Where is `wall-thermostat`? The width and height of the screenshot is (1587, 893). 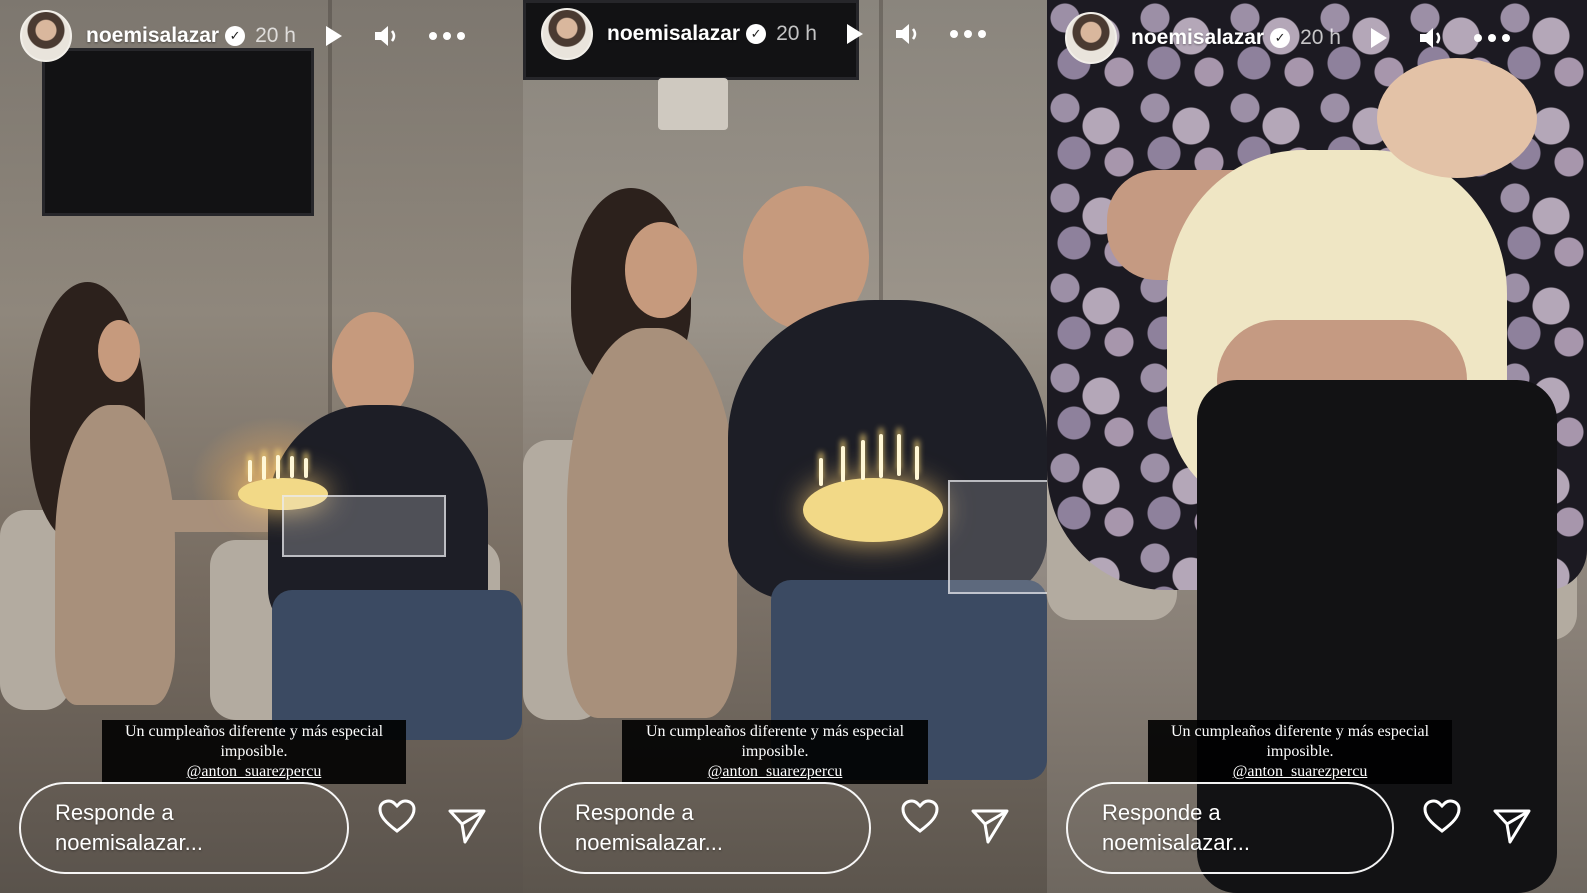 wall-thermostat is located at coordinates (693, 104).